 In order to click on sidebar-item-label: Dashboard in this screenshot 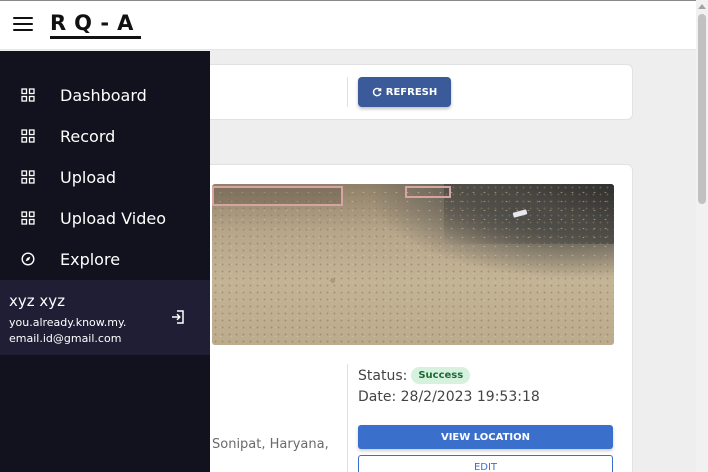, I will do `click(103, 95)`.